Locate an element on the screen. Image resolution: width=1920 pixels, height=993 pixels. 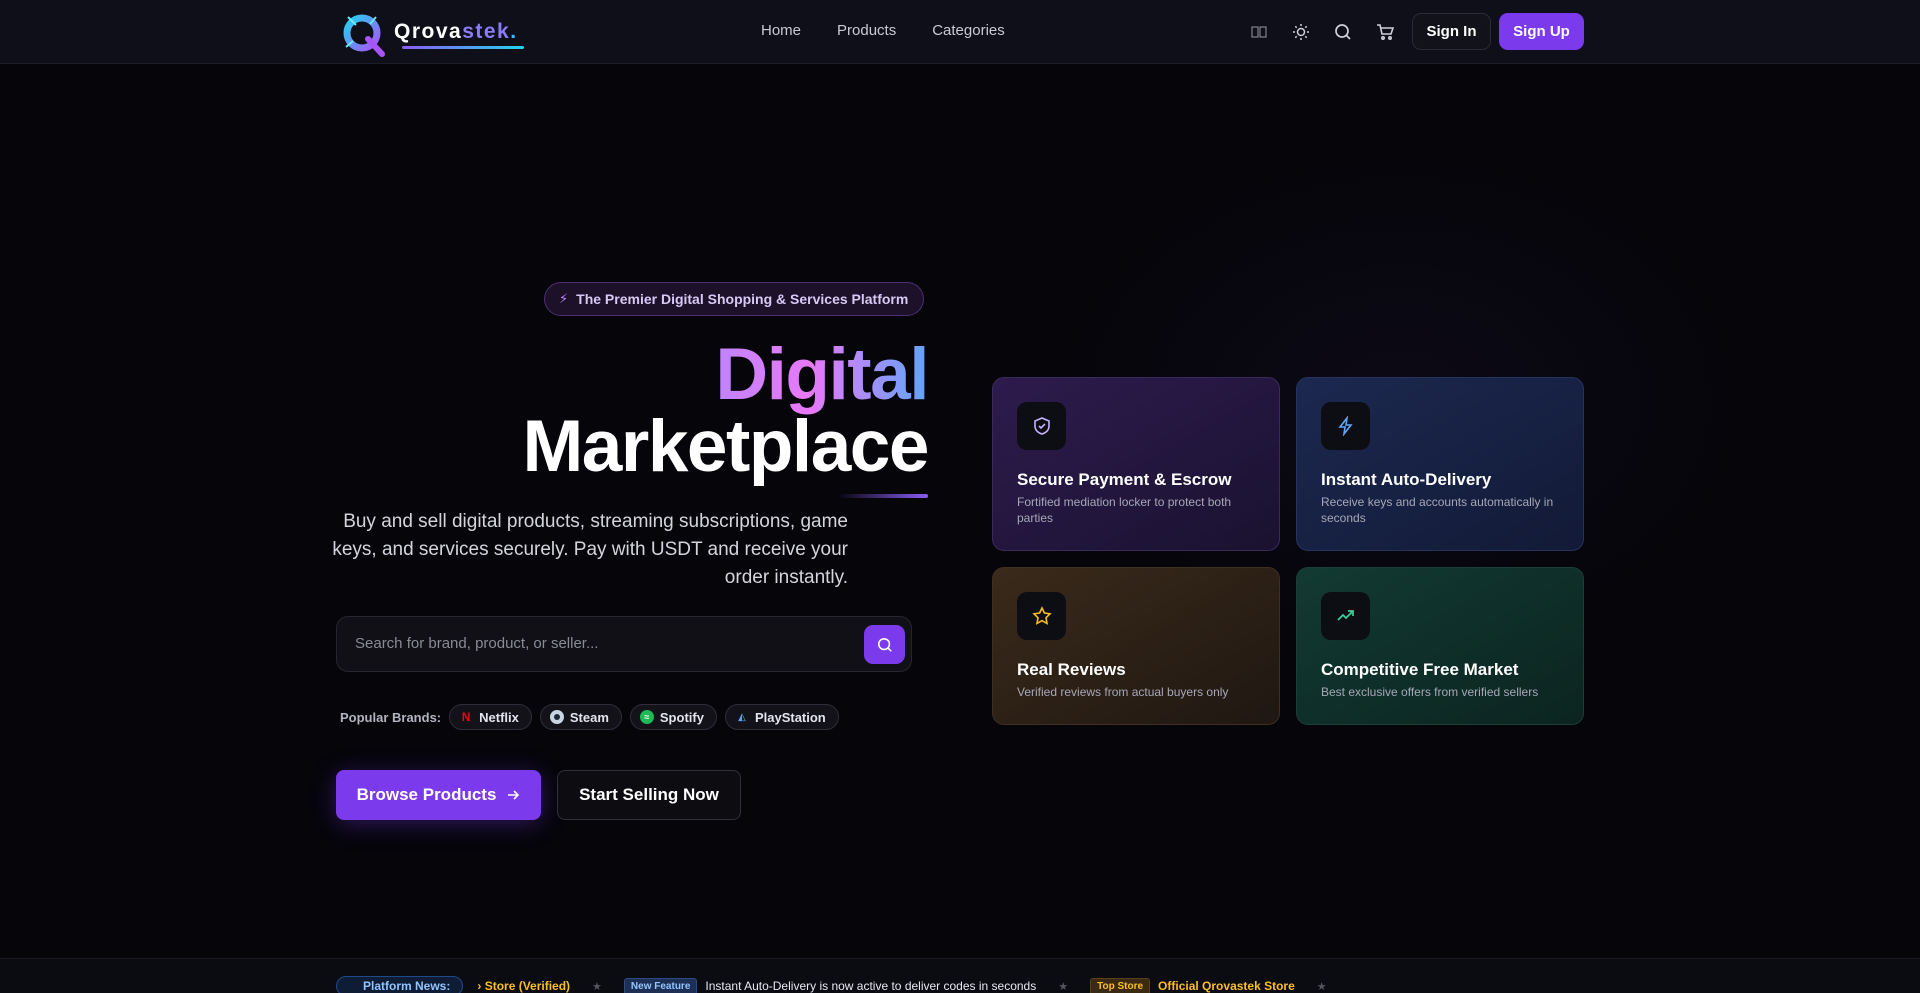
brand-chip-netflix: N Netflix is located at coordinates (490, 717).